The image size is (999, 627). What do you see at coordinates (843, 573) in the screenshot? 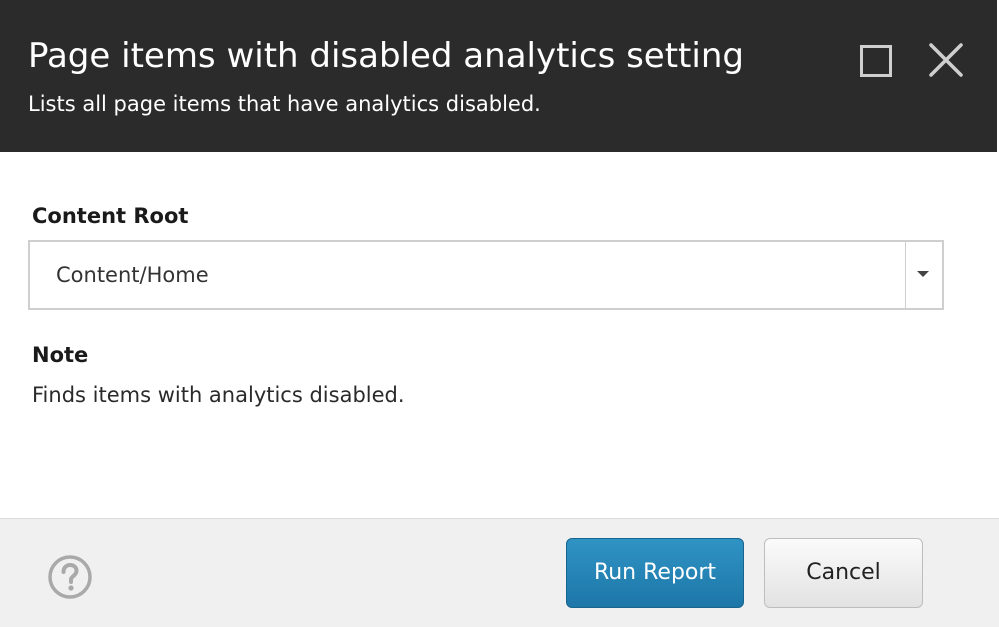
I see `cancel-button: Cancel` at bounding box center [843, 573].